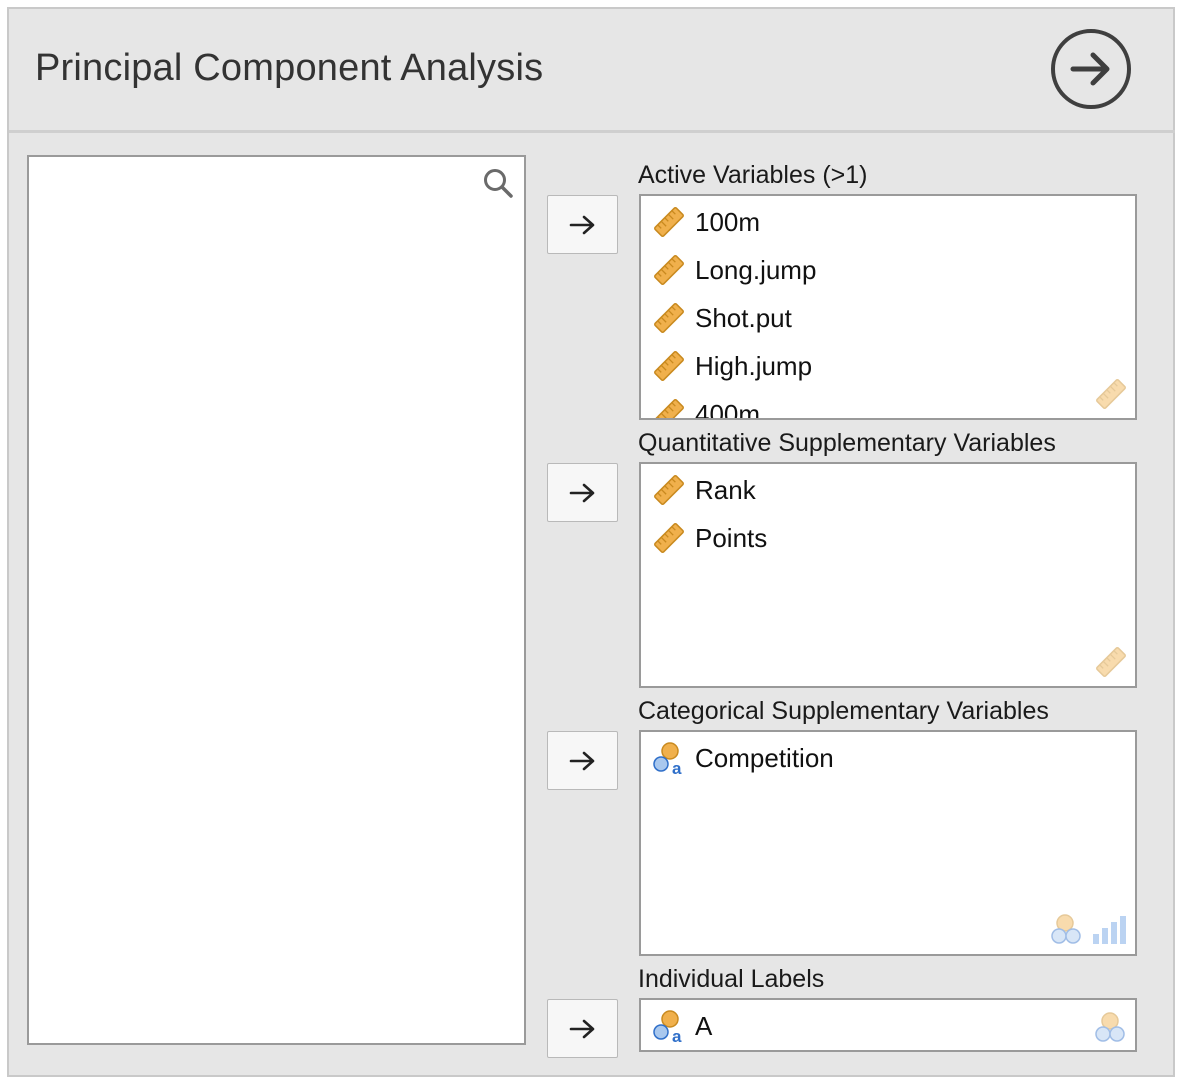 The width and height of the screenshot is (1190, 1077). What do you see at coordinates (592, 71) in the screenshot?
I see `panel-header: Principal Component Analysis` at bounding box center [592, 71].